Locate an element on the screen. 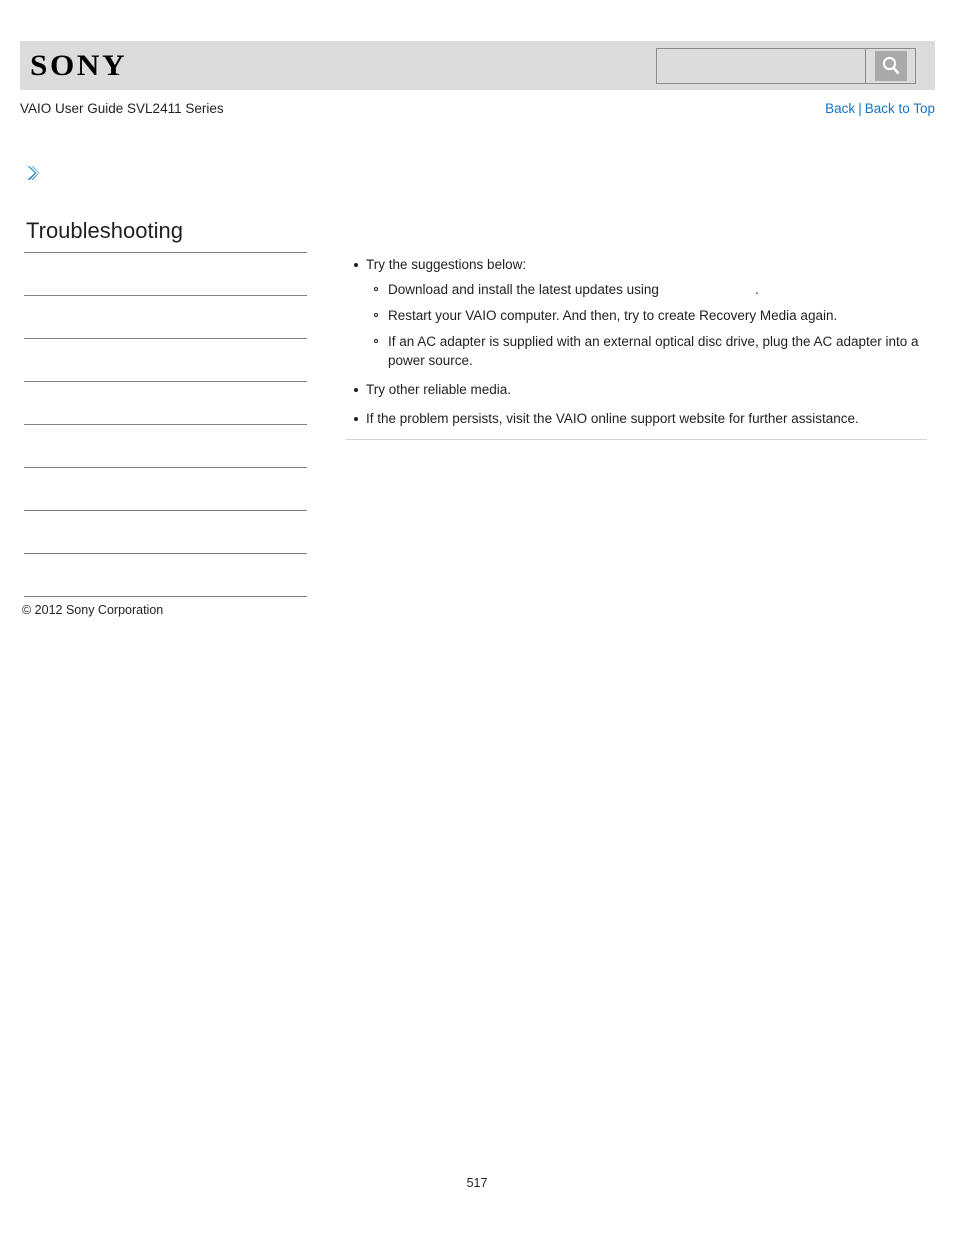 Image resolution: width=954 pixels, height=1235 pixels. search-input is located at coordinates (761, 65).